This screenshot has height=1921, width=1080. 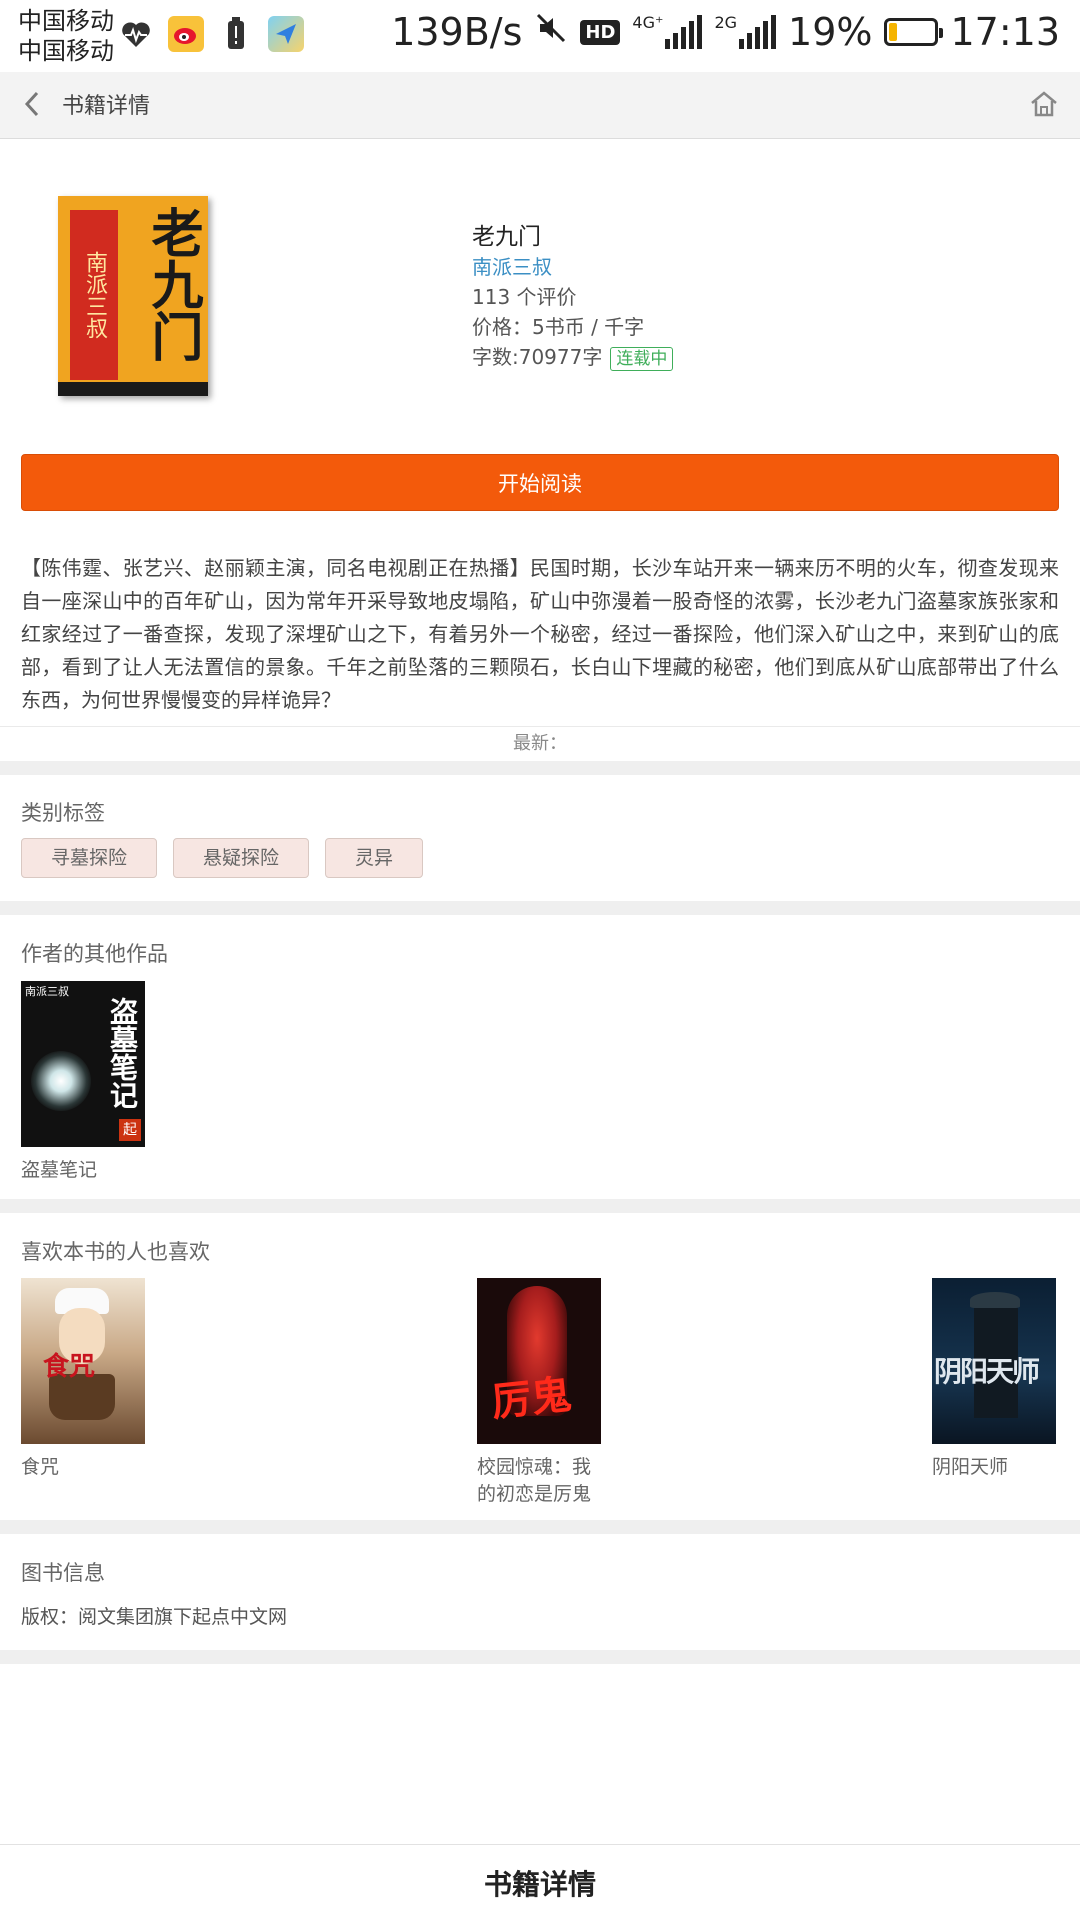 I want to click on cover-light, so click(x=61, y=1081).